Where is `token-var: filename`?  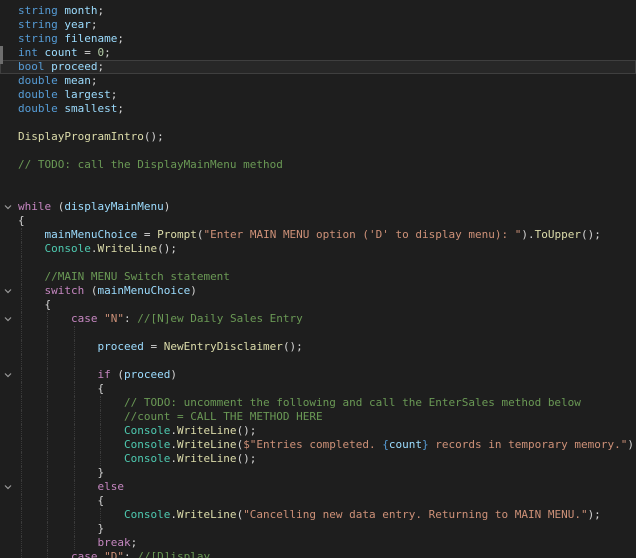 token-var: filename is located at coordinates (87, 38).